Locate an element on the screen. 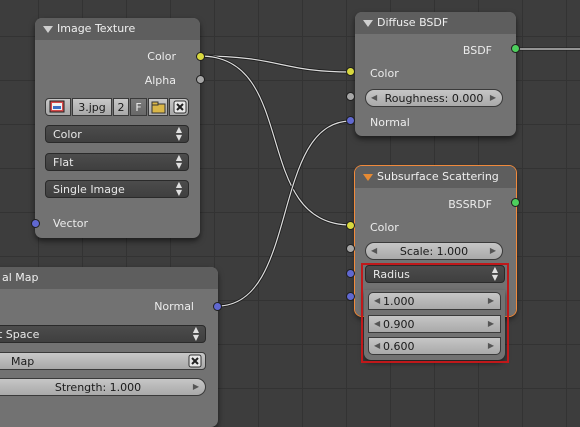 This screenshot has width=580, height=427. output-bsdf-label: BSDF is located at coordinates (477, 50).